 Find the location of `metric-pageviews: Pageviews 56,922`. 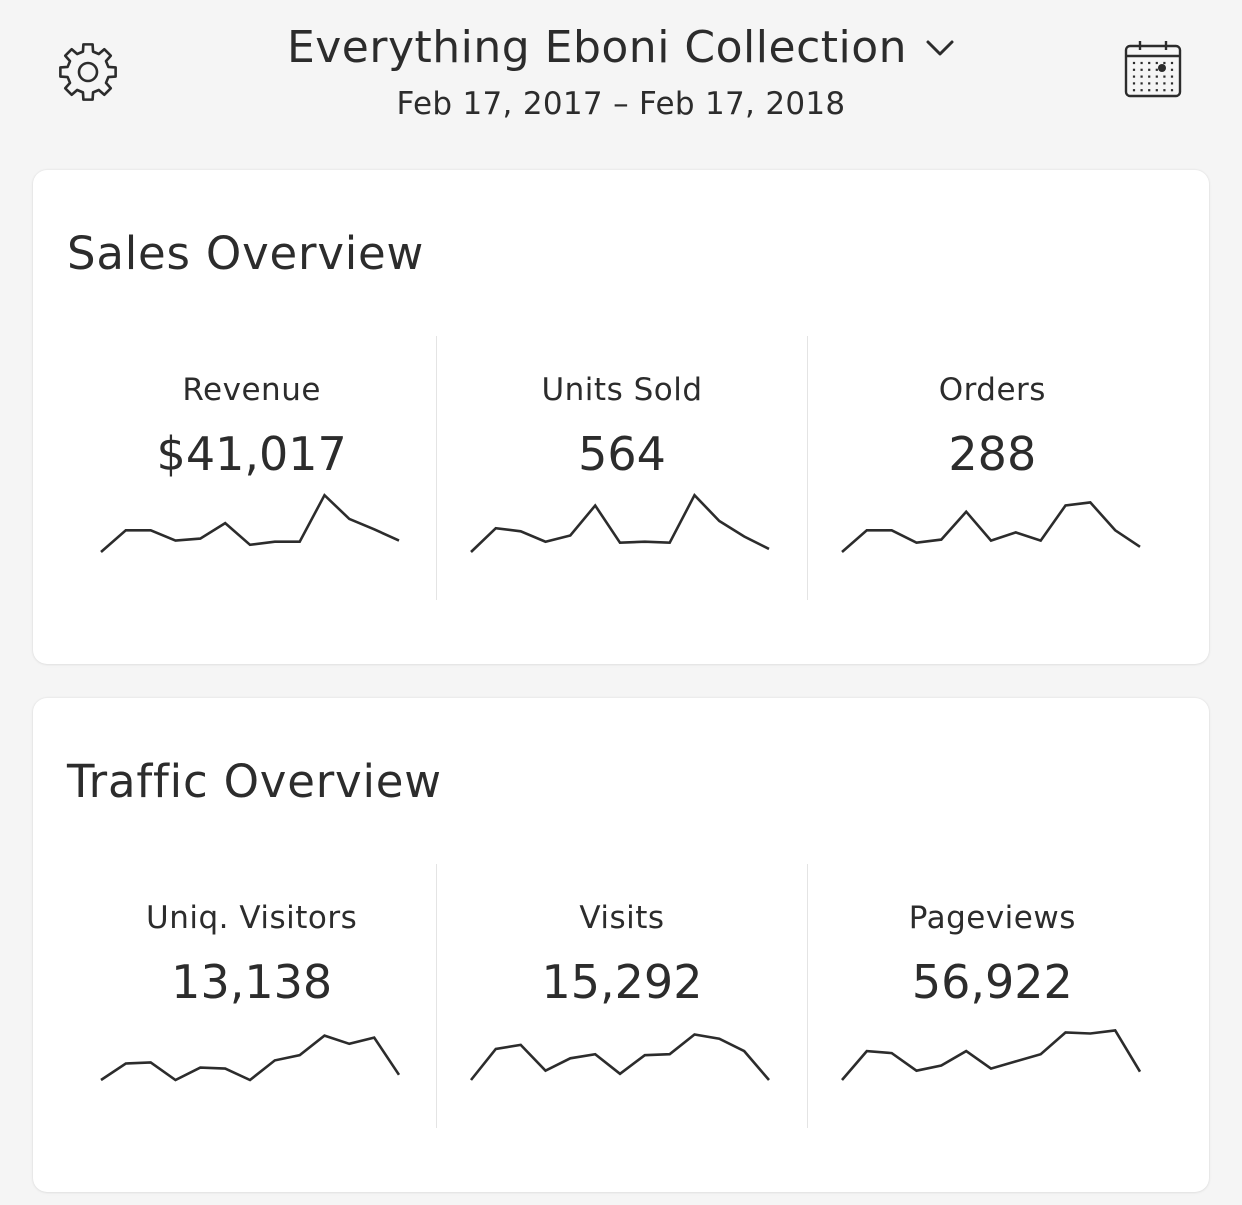

metric-pageviews: Pageviews 56,922 is located at coordinates (991, 996).